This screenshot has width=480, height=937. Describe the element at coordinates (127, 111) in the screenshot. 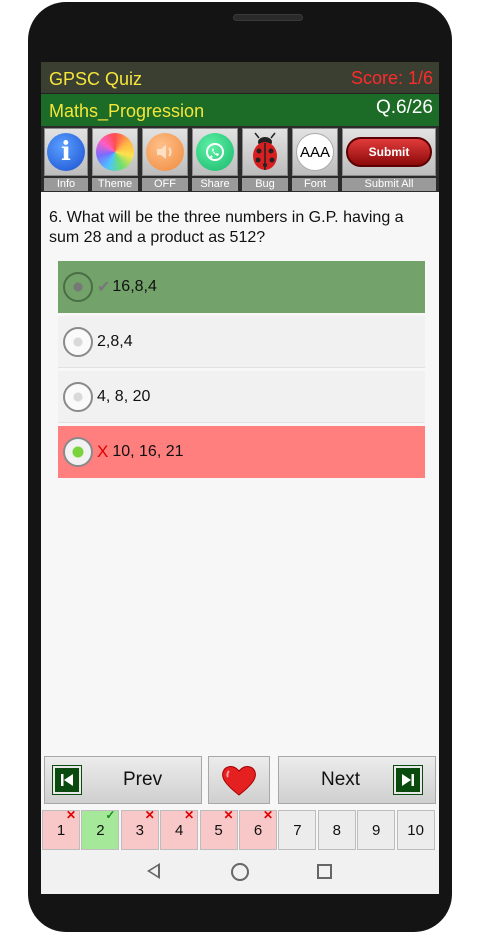

I see `topic-title: Maths_Progression` at that location.